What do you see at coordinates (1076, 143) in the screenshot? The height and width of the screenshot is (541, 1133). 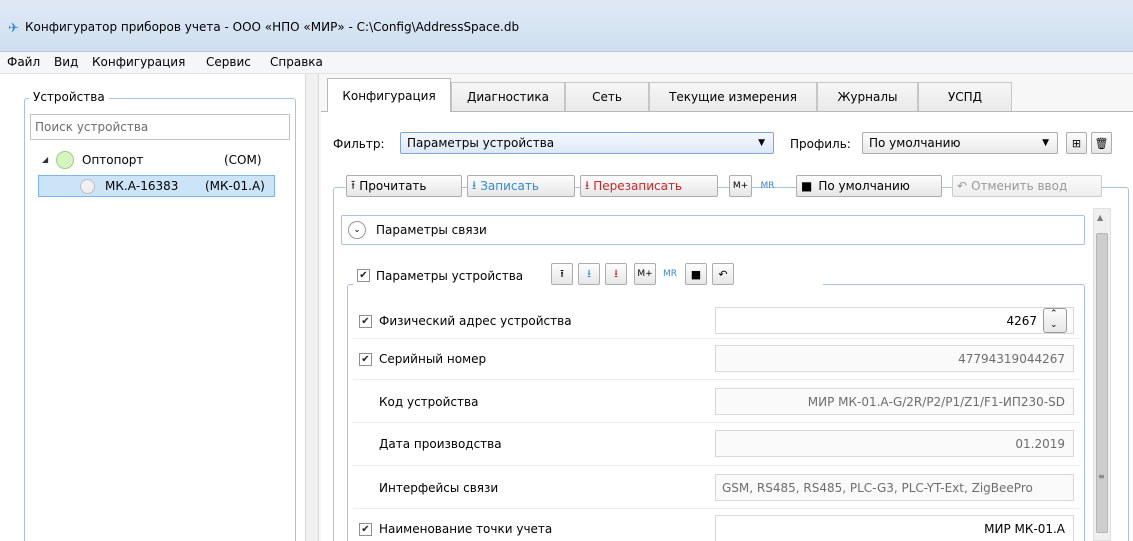 I see `profile-save-button: ⊞` at bounding box center [1076, 143].